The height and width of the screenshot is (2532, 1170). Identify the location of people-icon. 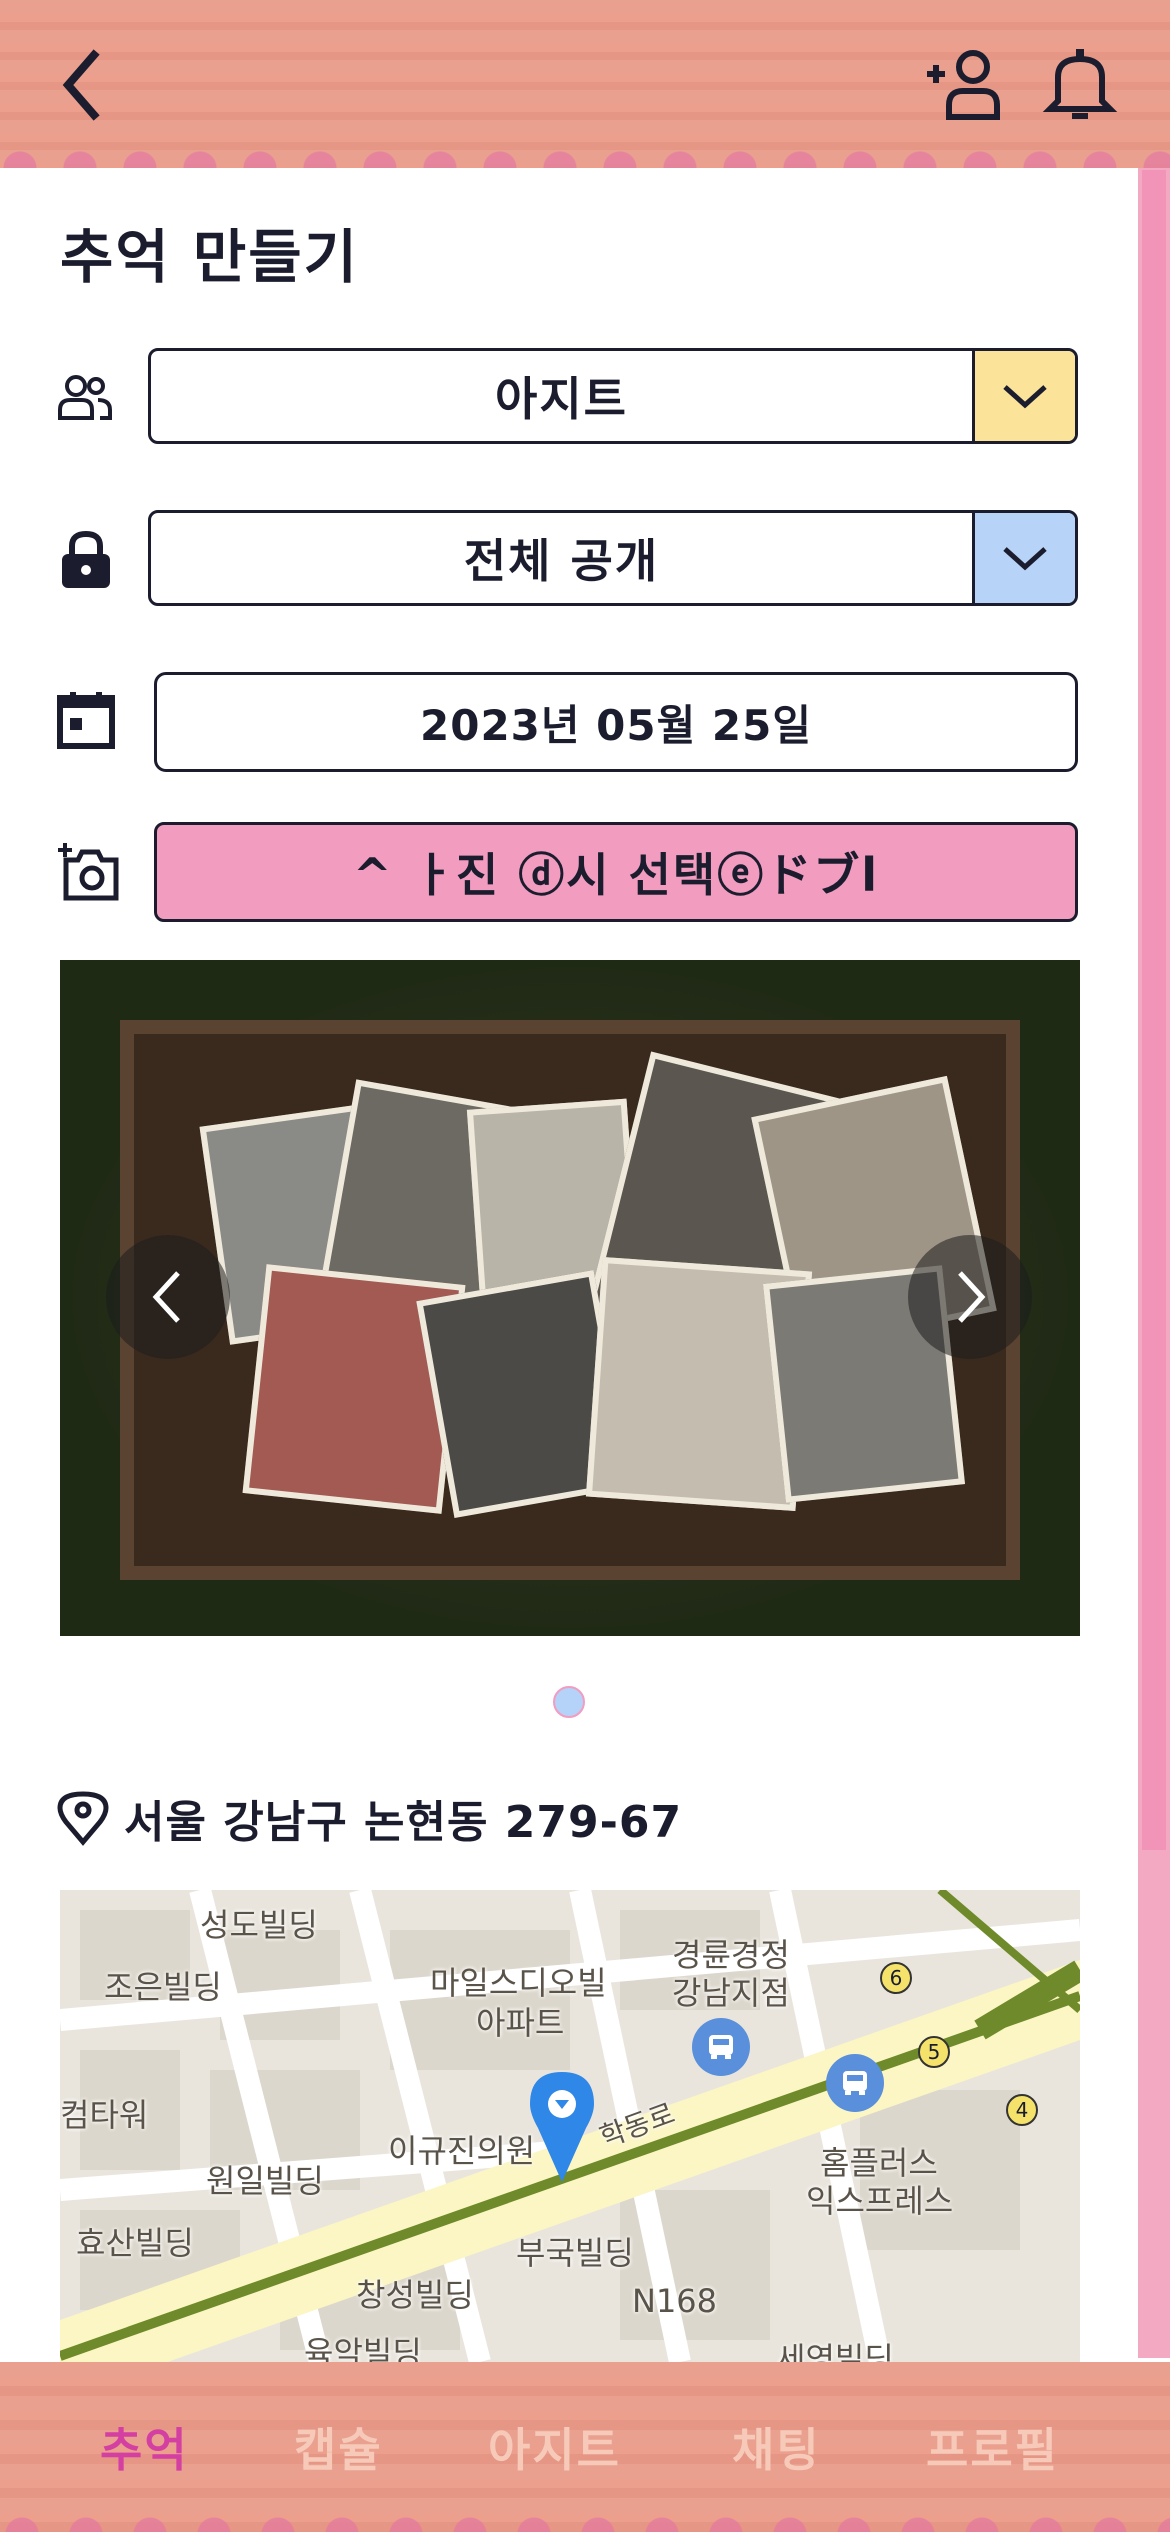
(85, 397).